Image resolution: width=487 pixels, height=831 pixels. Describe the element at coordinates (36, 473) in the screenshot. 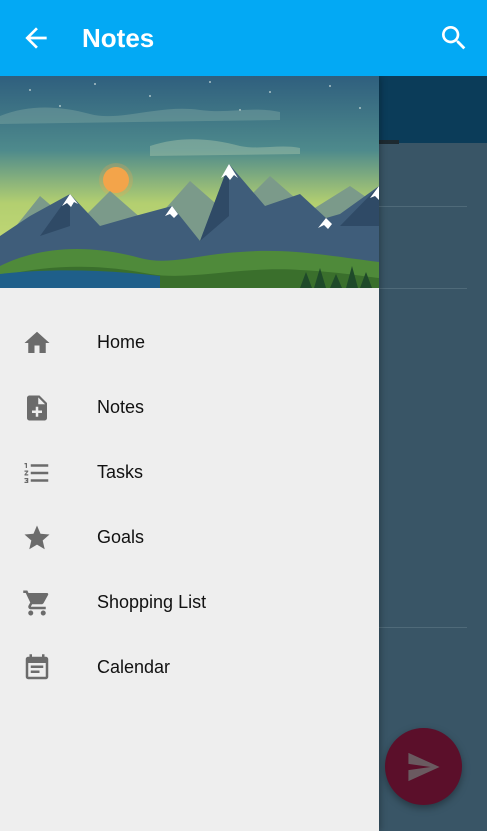

I see `list-icon` at that location.